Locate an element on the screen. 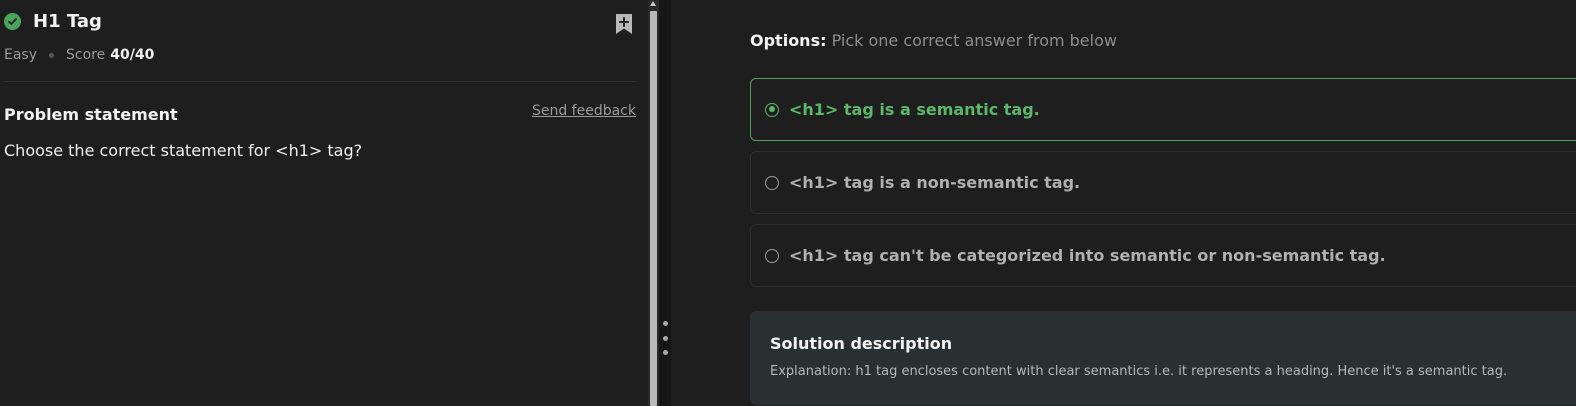 This screenshot has width=1576, height=406. divider is located at coordinates (320, 81).